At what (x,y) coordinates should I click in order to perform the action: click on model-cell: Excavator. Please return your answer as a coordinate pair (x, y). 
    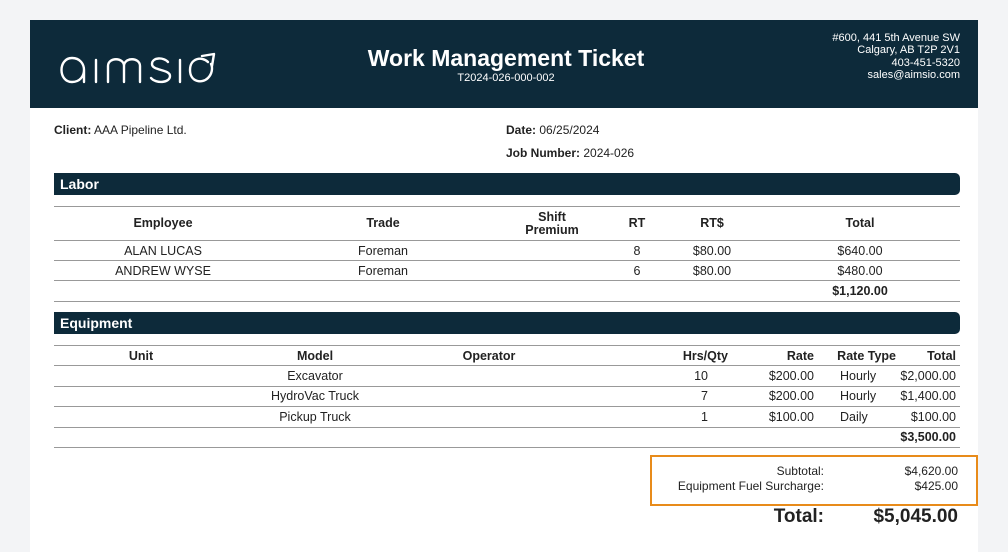
    Looking at the image, I should click on (315, 376).